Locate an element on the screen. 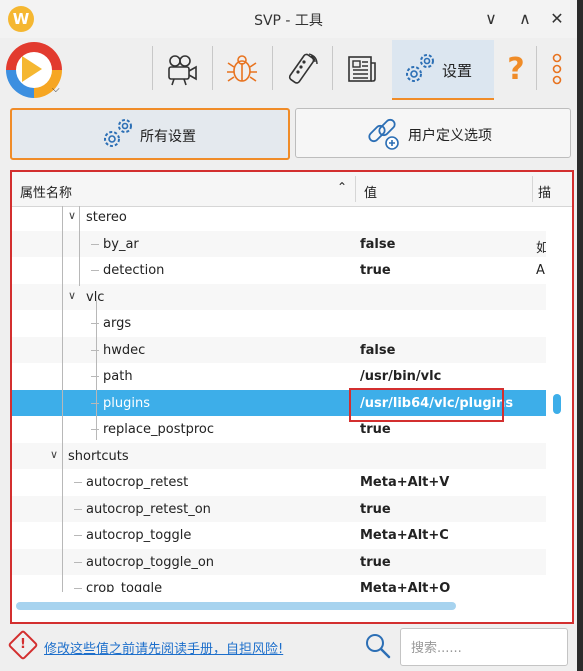  tree-row: autocrop_toggle Meta+Alt+C is located at coordinates (279, 535).